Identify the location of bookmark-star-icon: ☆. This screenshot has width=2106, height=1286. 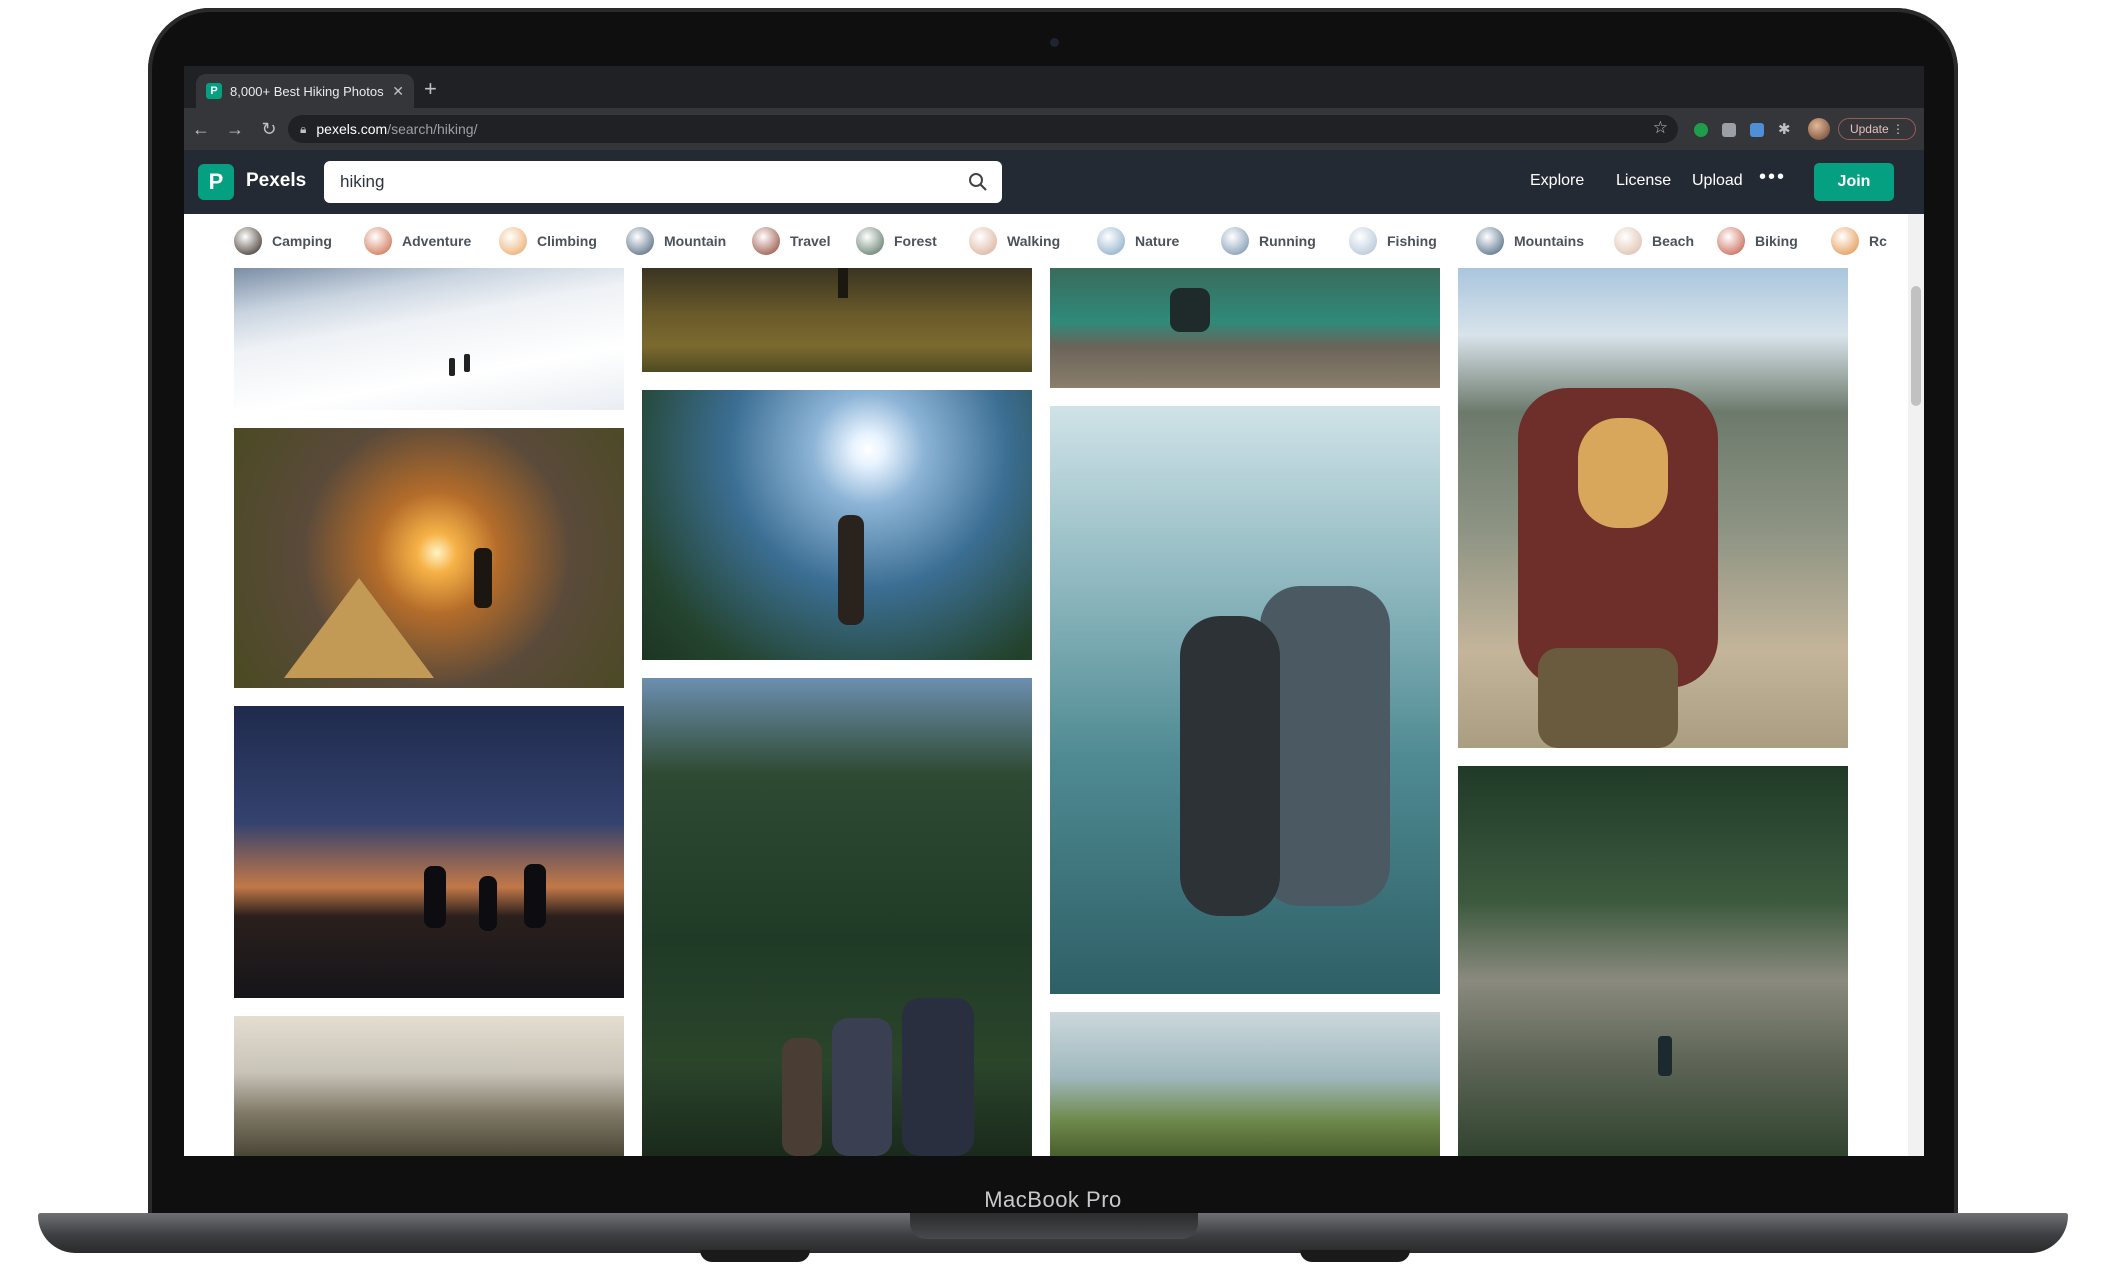
(1660, 128).